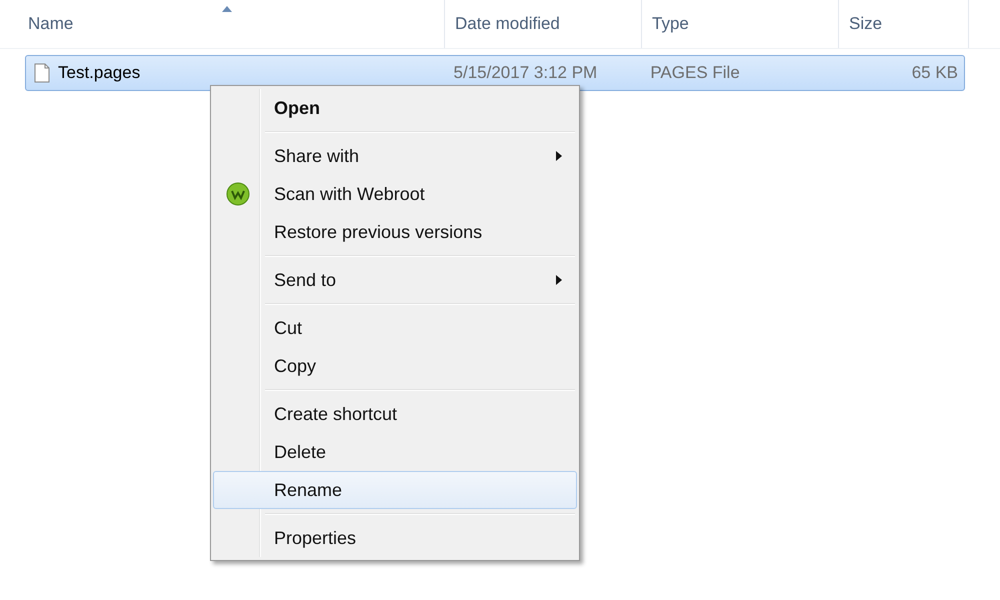  I want to click on menu-item: Share with, so click(395, 156).